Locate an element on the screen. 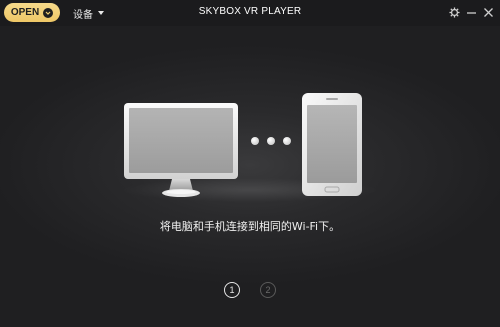 This screenshot has width=500, height=327. minimize-icon is located at coordinates (471, 12).